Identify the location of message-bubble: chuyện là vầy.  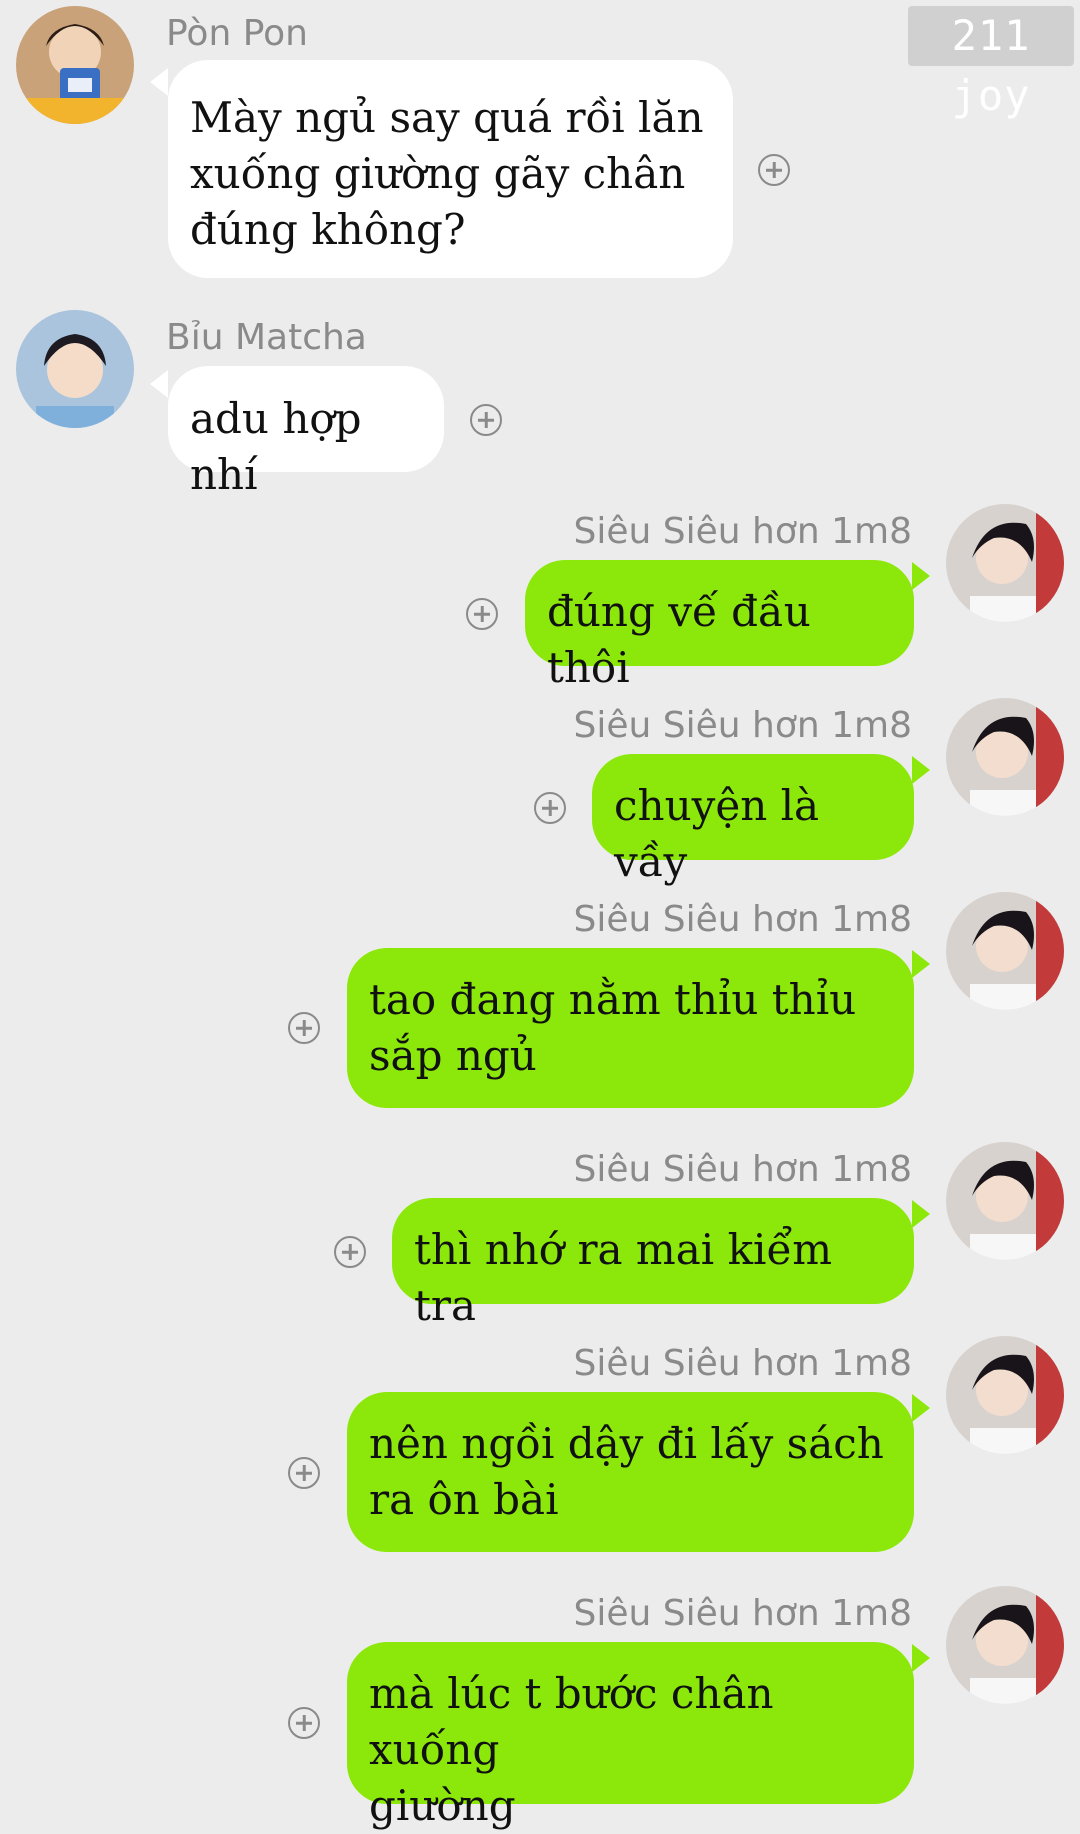
(753, 820).